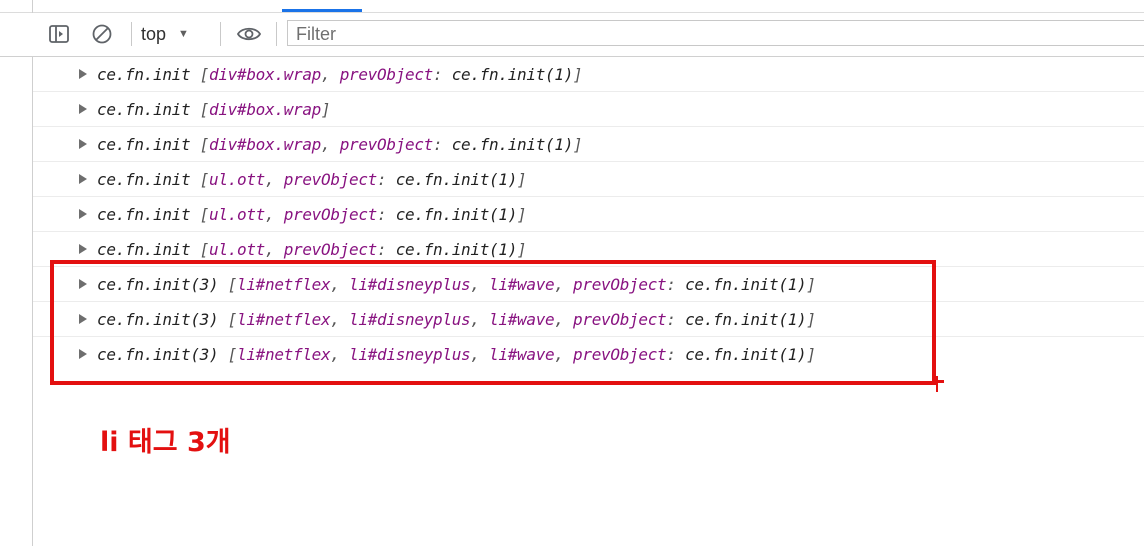  I want to click on message-token: ce.fn.init(3), so click(162, 319).